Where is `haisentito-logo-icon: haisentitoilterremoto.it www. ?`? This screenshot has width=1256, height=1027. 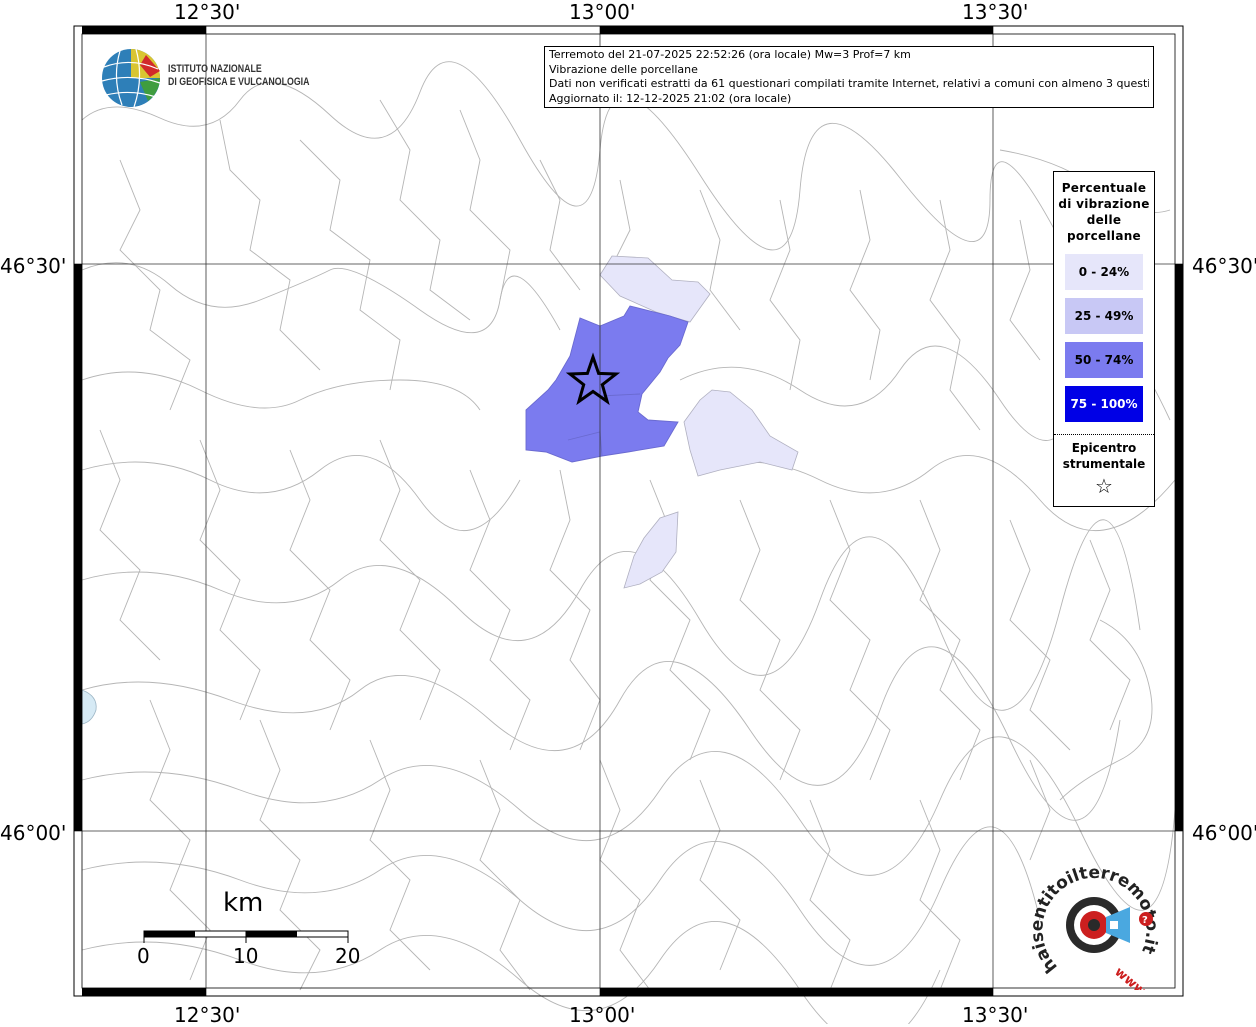
haisentito-logo-icon: haisentitoilterremoto.it www. ? is located at coordinates (1094, 932).